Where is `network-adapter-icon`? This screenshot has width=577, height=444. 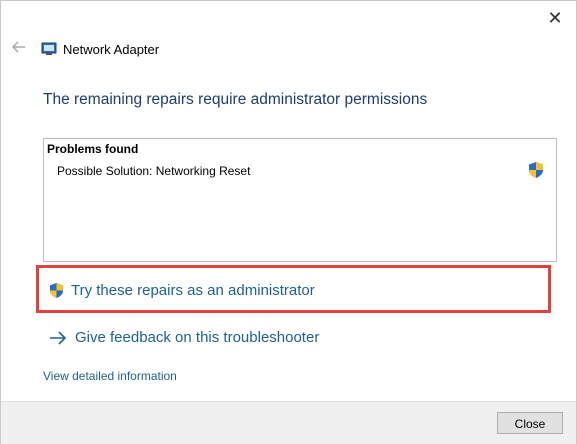
network-adapter-icon is located at coordinates (49, 49).